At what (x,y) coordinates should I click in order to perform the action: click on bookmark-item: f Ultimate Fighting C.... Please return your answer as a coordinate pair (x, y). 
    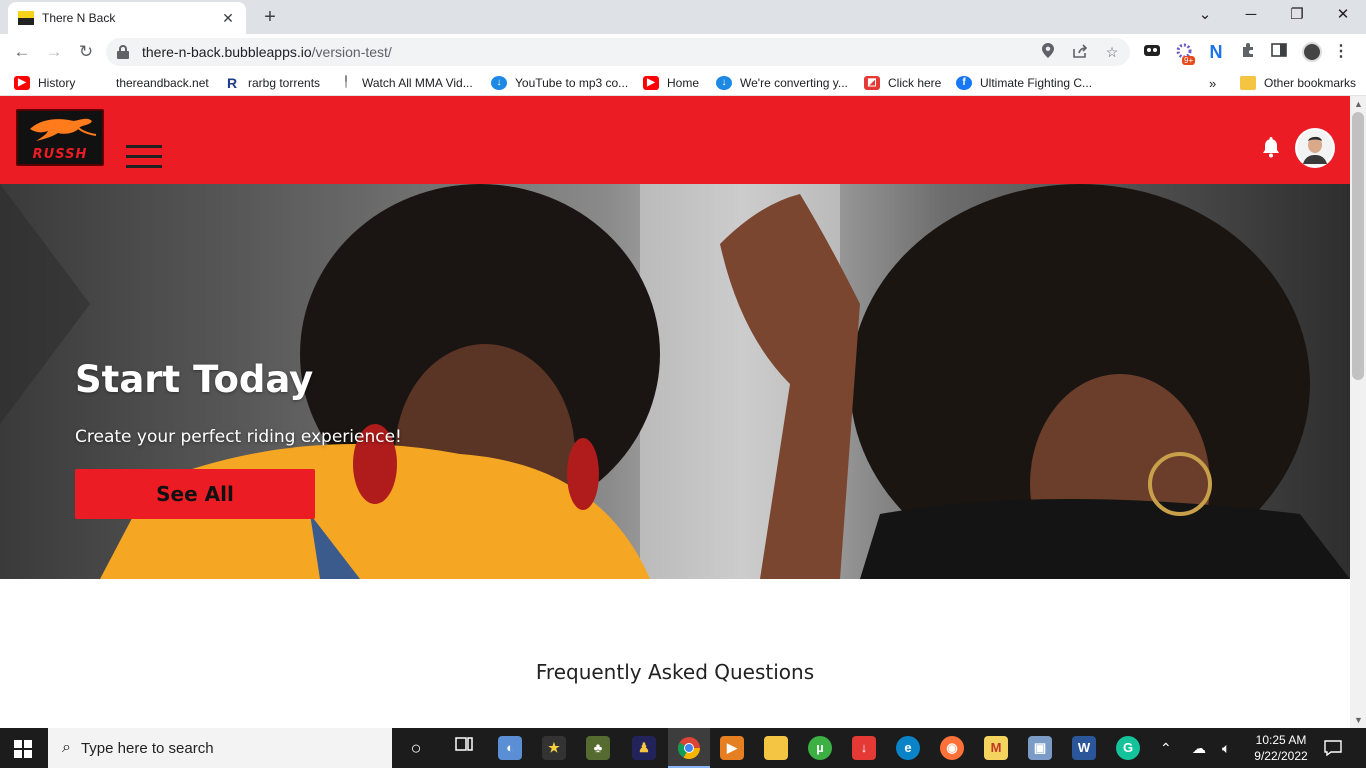
    Looking at the image, I should click on (1024, 83).